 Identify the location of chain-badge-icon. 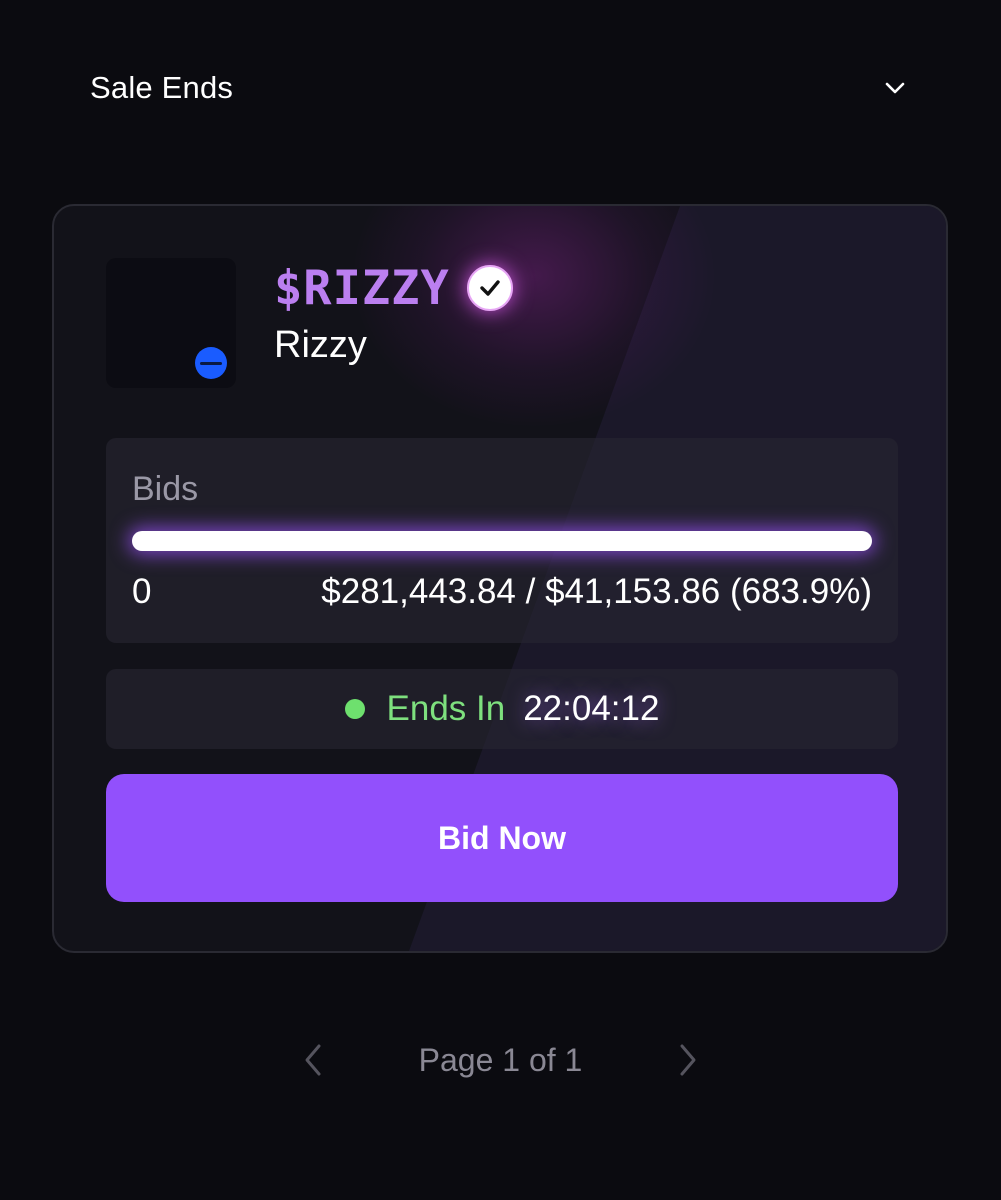
(211, 363).